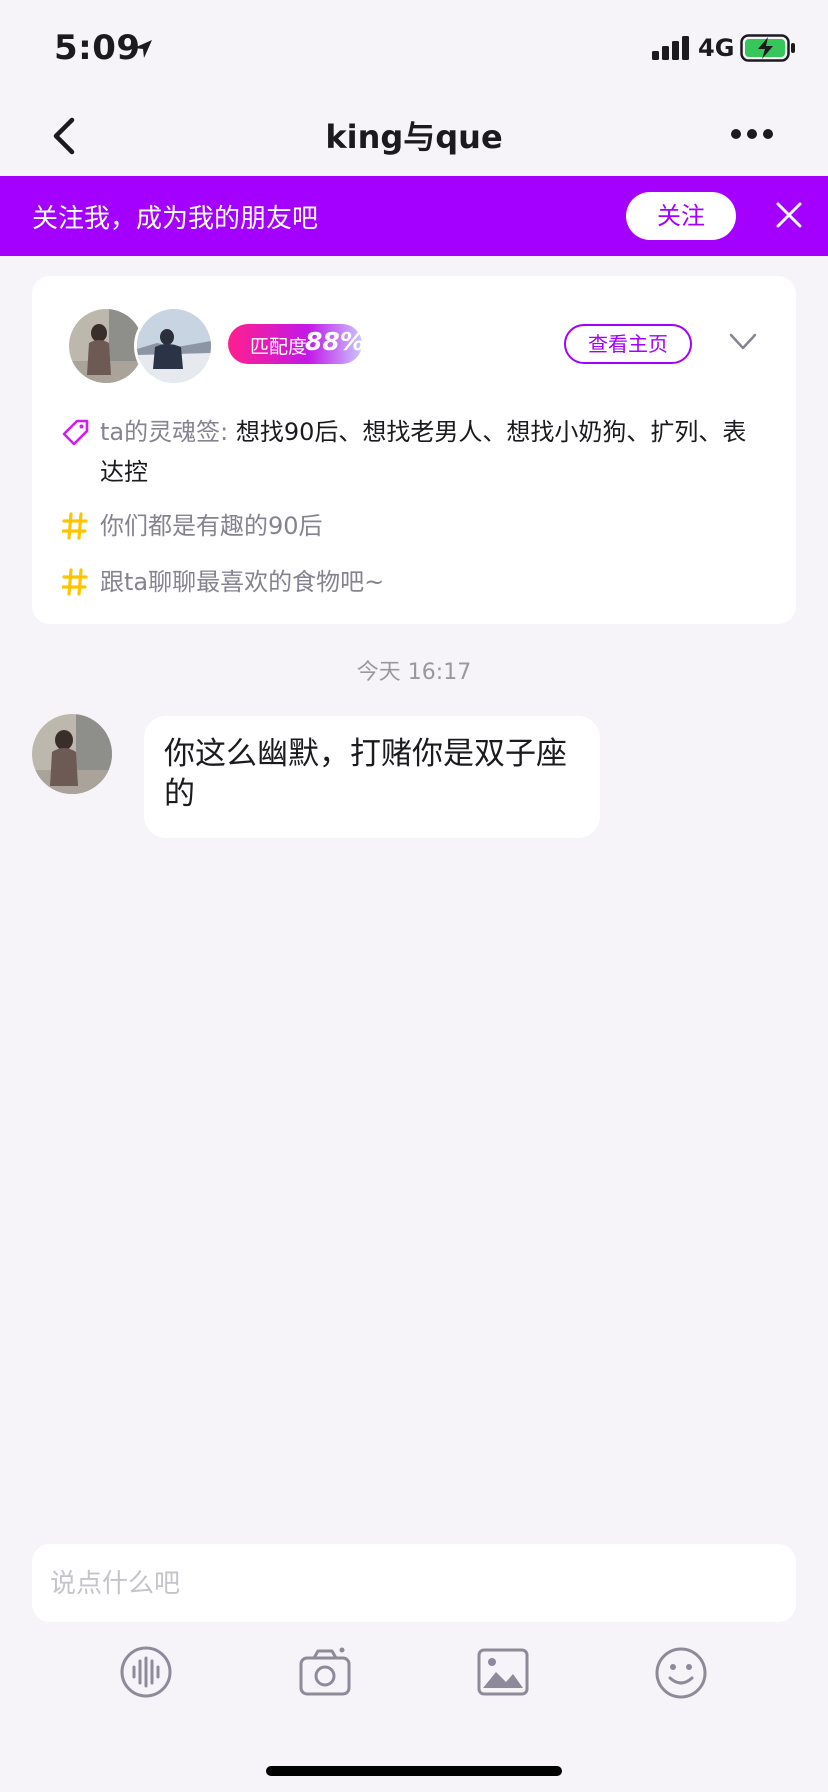 The image size is (828, 1792). I want to click on location-arrow-icon, so click(143, 49).